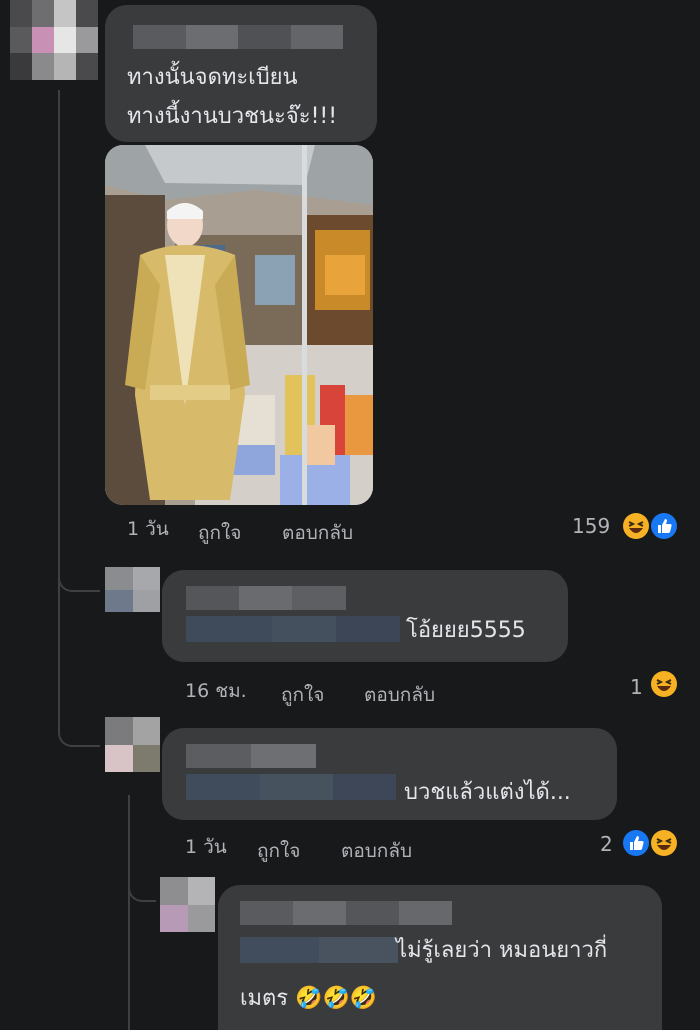 This screenshot has width=700, height=1030. What do you see at coordinates (309, 998) in the screenshot?
I see `reply-text-line-2: เมตร 🤣🤣🤣` at bounding box center [309, 998].